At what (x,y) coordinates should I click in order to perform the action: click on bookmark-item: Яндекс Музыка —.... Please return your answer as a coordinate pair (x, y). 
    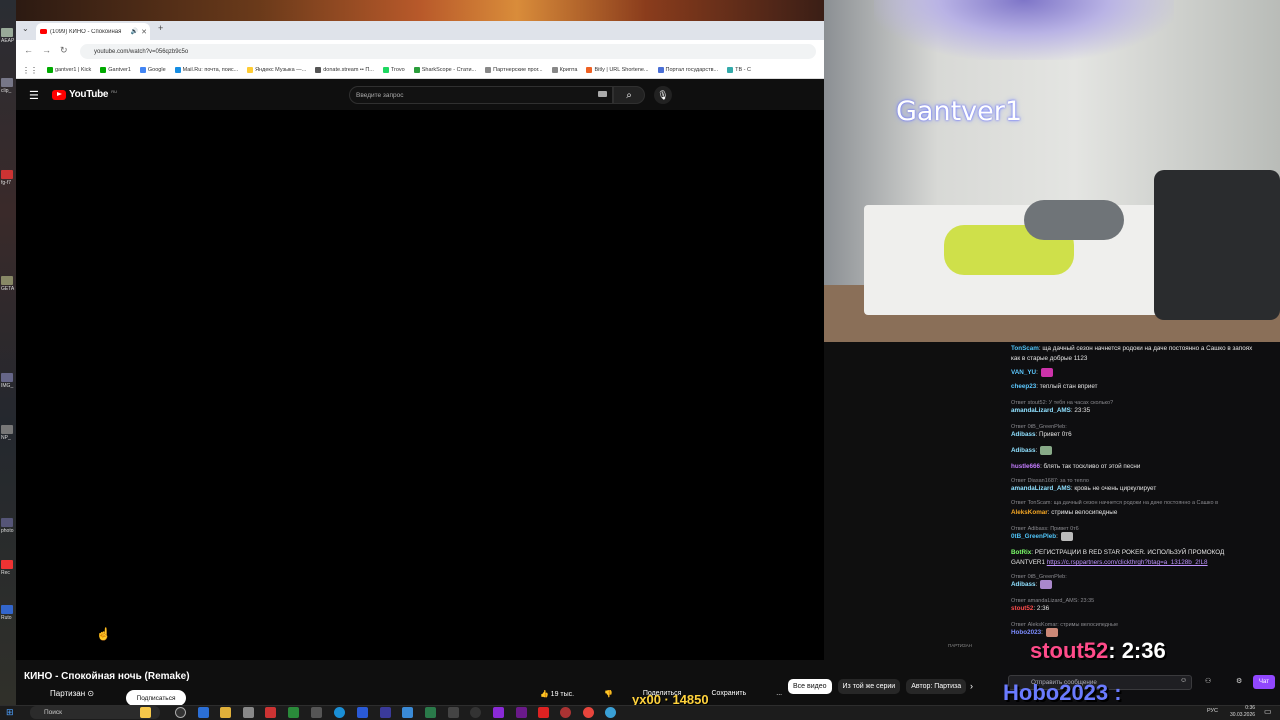
    Looking at the image, I should click on (276, 70).